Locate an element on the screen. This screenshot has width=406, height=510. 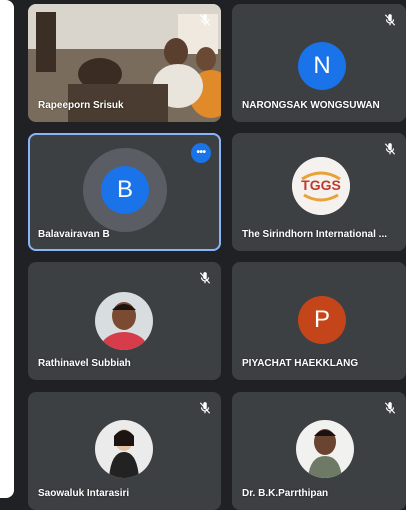
participant-name: Dr. B.K.Parrthipan is located at coordinates (285, 493).